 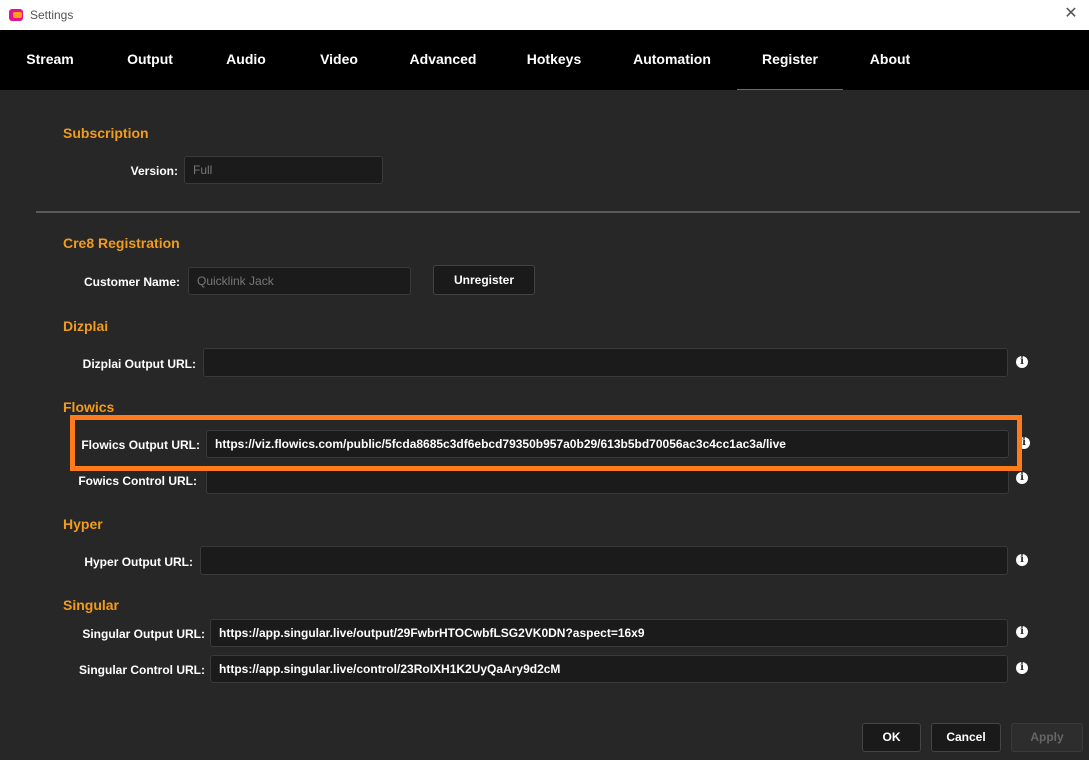 What do you see at coordinates (83, 524) in the screenshot?
I see `hyper-heading: Hyper` at bounding box center [83, 524].